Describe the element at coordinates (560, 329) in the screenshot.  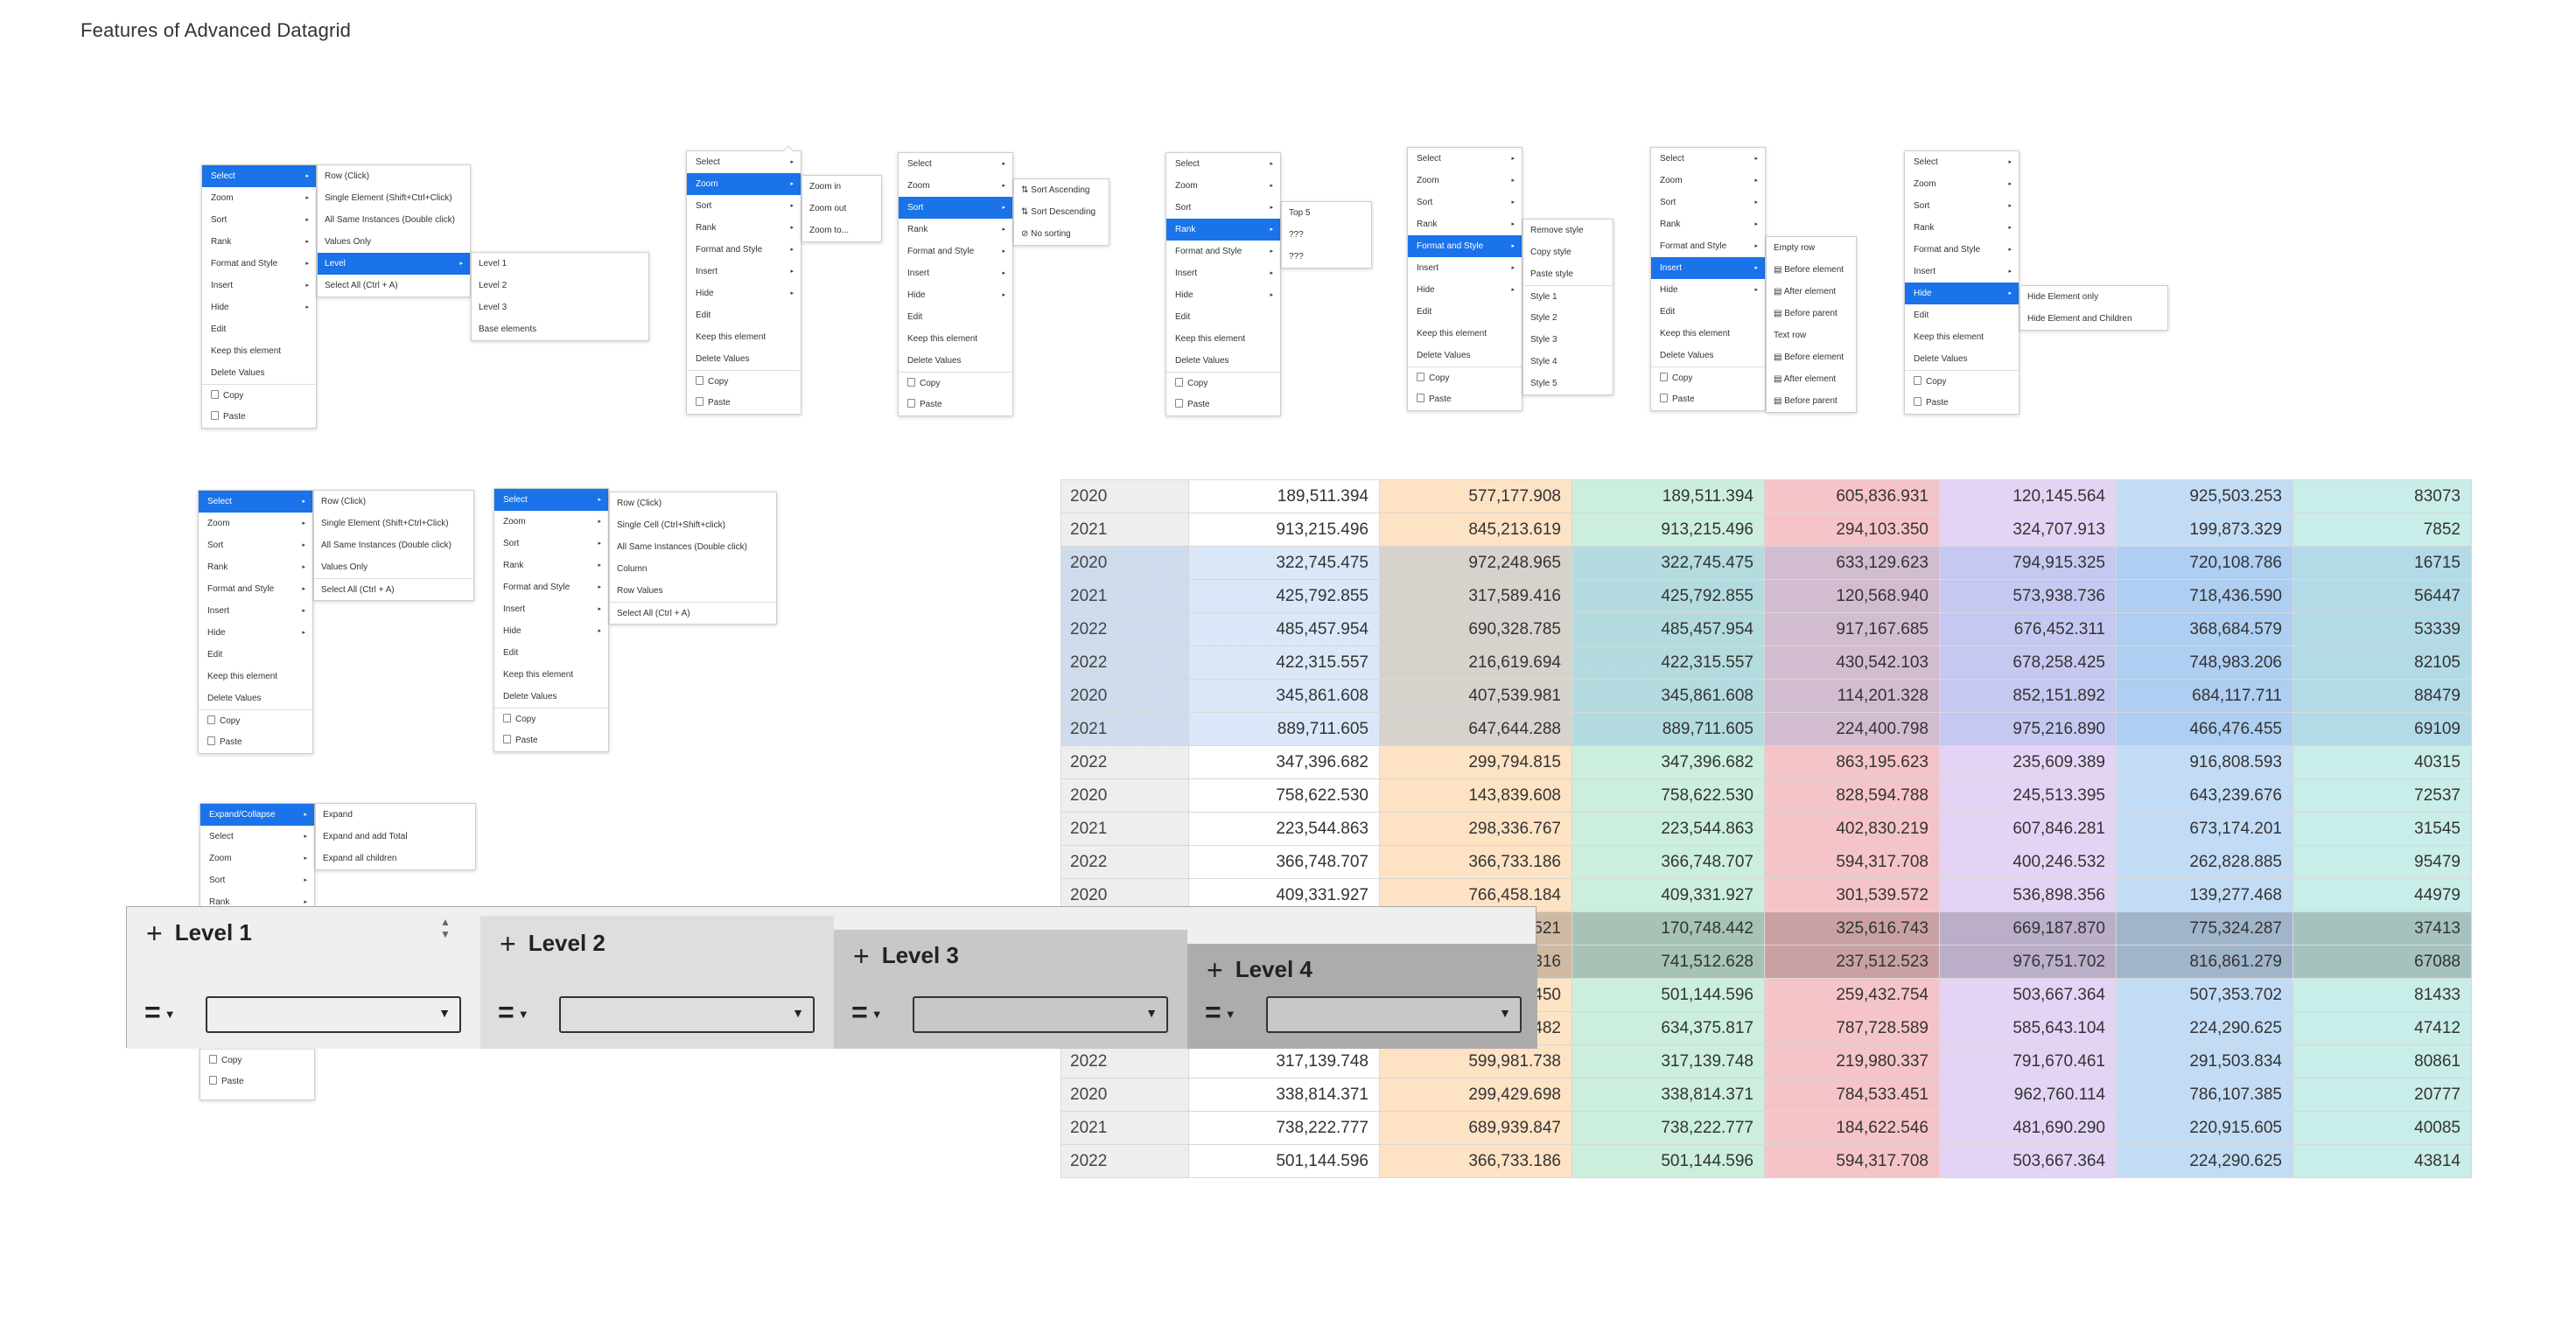
I see `menu-item-base-elements: Base elements` at that location.